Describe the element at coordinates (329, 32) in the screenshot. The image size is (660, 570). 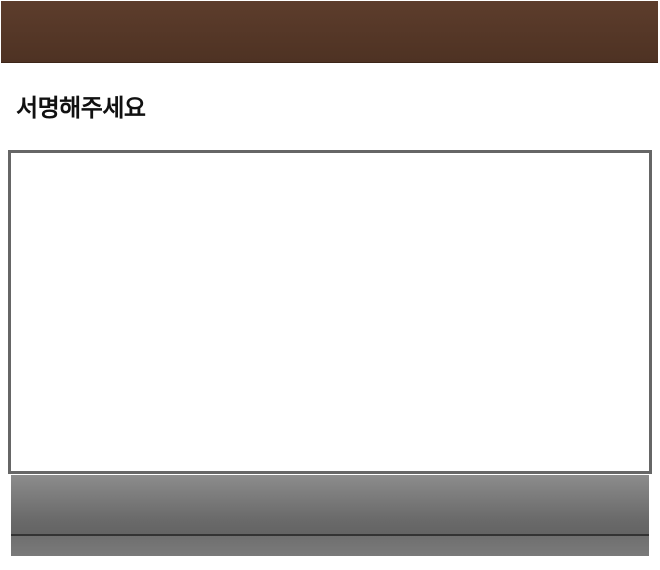
I see `top-bar` at that location.